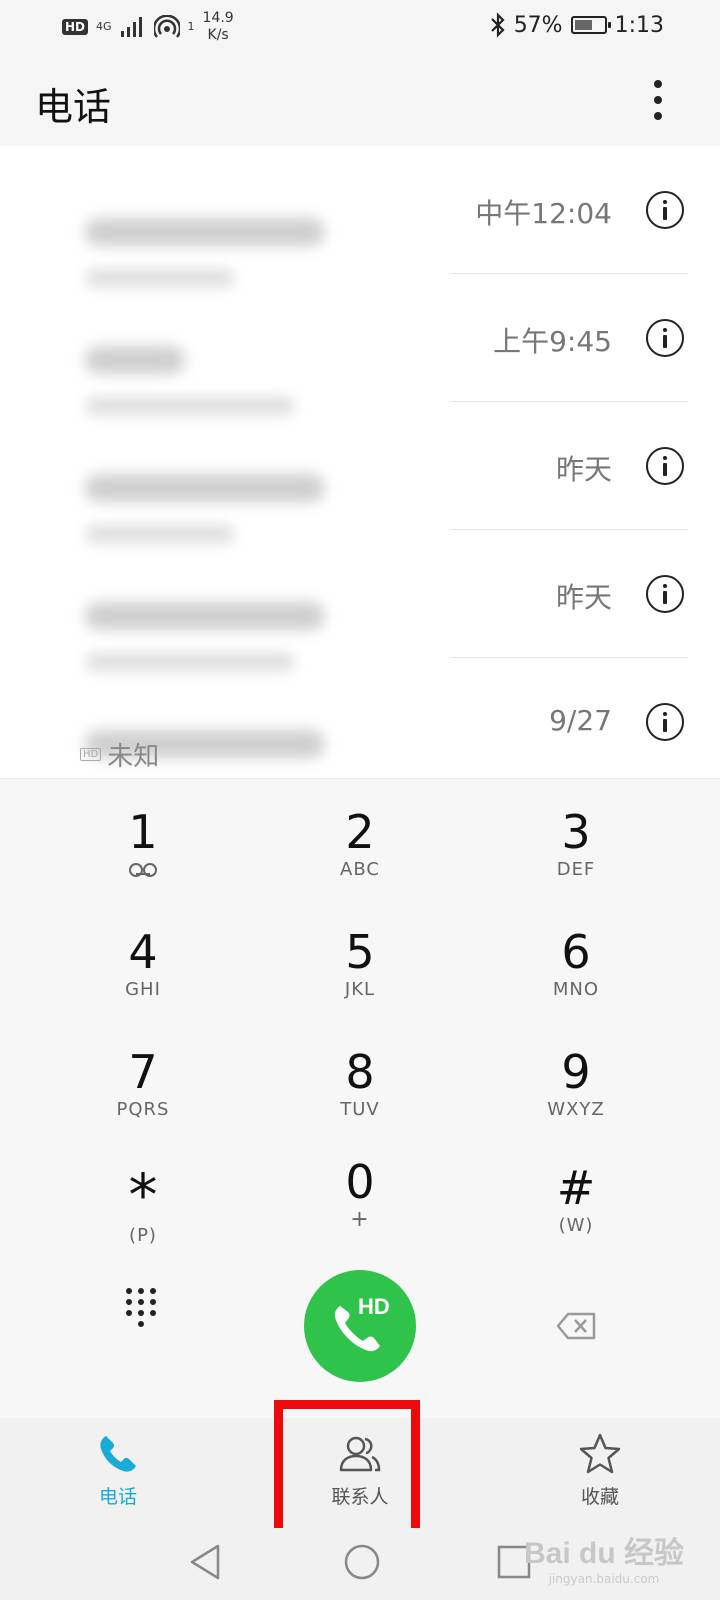  What do you see at coordinates (117, 1497) in the screenshot?
I see `tab-phone-label: 电话` at bounding box center [117, 1497].